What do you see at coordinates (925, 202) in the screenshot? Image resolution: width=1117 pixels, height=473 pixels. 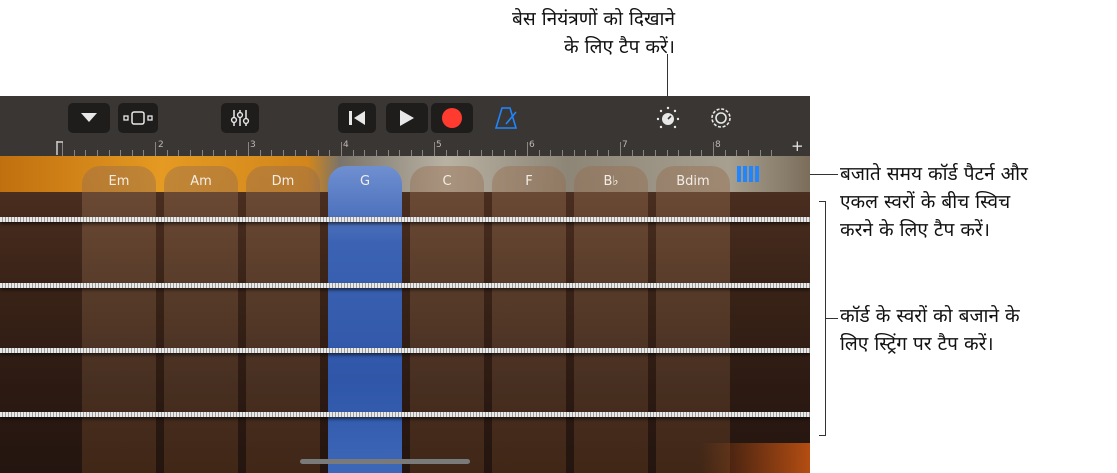 I see `callout-text: एकल स्वरों के बीच स्विच` at bounding box center [925, 202].